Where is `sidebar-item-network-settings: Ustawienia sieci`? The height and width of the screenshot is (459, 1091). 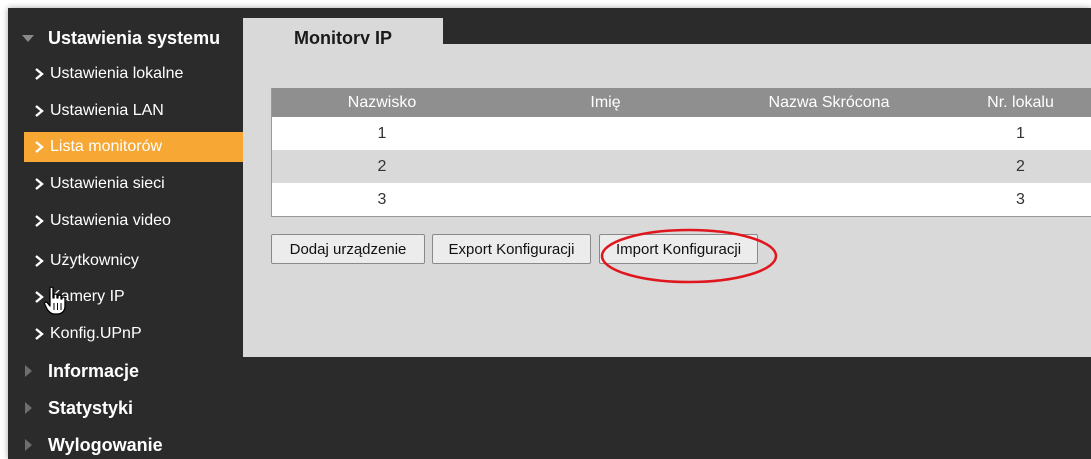 sidebar-item-network-settings: Ustawienia sieci is located at coordinates (134, 184).